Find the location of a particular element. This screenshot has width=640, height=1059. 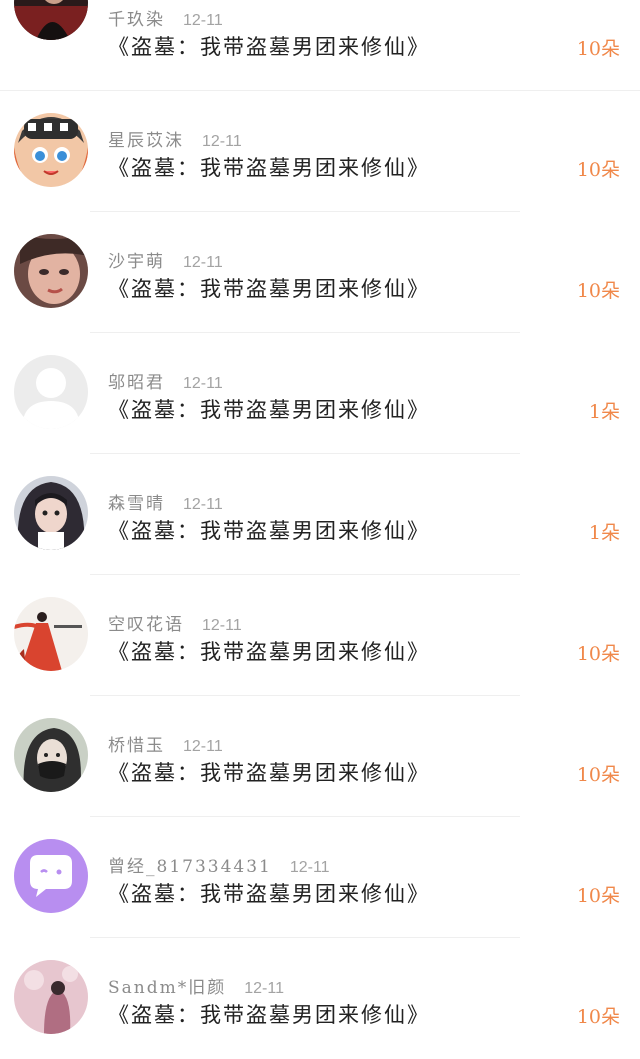

meta-line: Sandm*旧颜 12-11 is located at coordinates (196, 985).